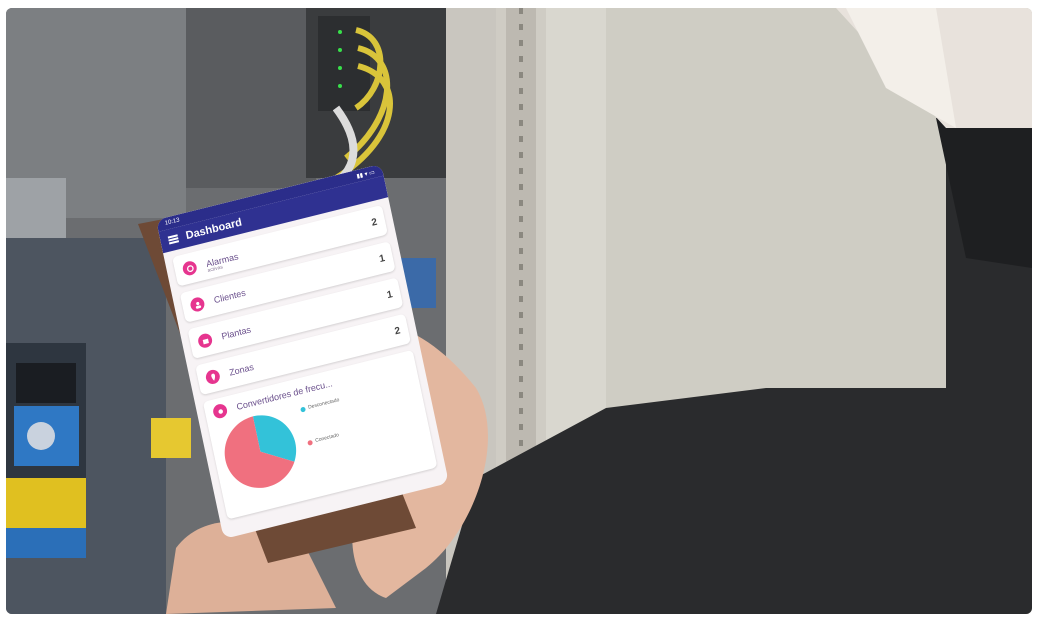 Image resolution: width=1038 pixels, height=622 pixels. What do you see at coordinates (303, 409) in the screenshot?
I see `legend-dot-desconectado` at bounding box center [303, 409].